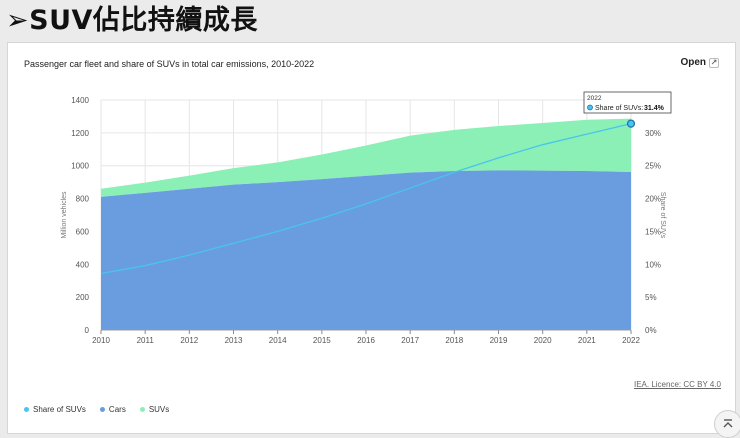 The image size is (740, 438). I want to click on x-tick-label: 2021, so click(587, 340).